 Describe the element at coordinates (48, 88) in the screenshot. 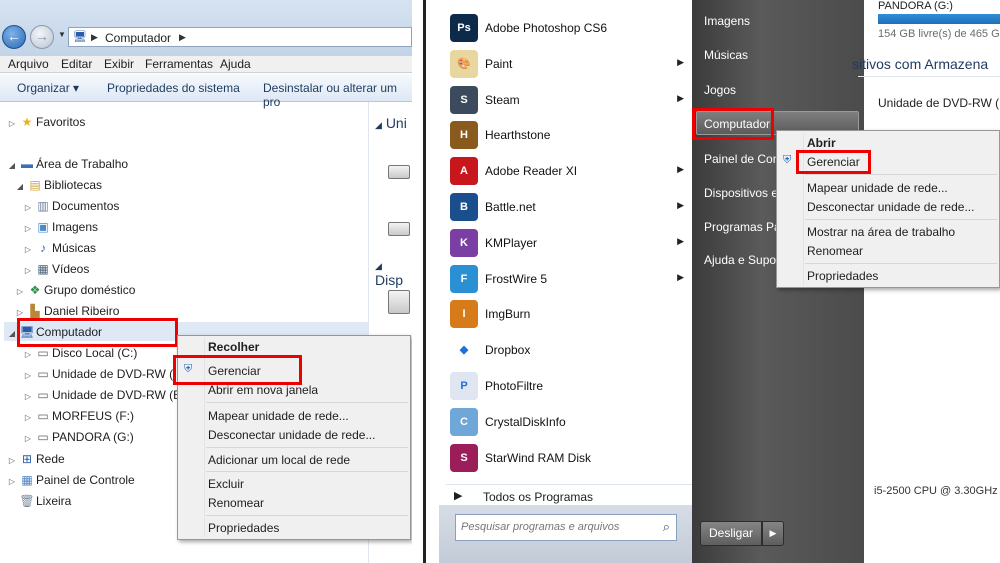

I see `organize-button: Organizar ▾` at that location.